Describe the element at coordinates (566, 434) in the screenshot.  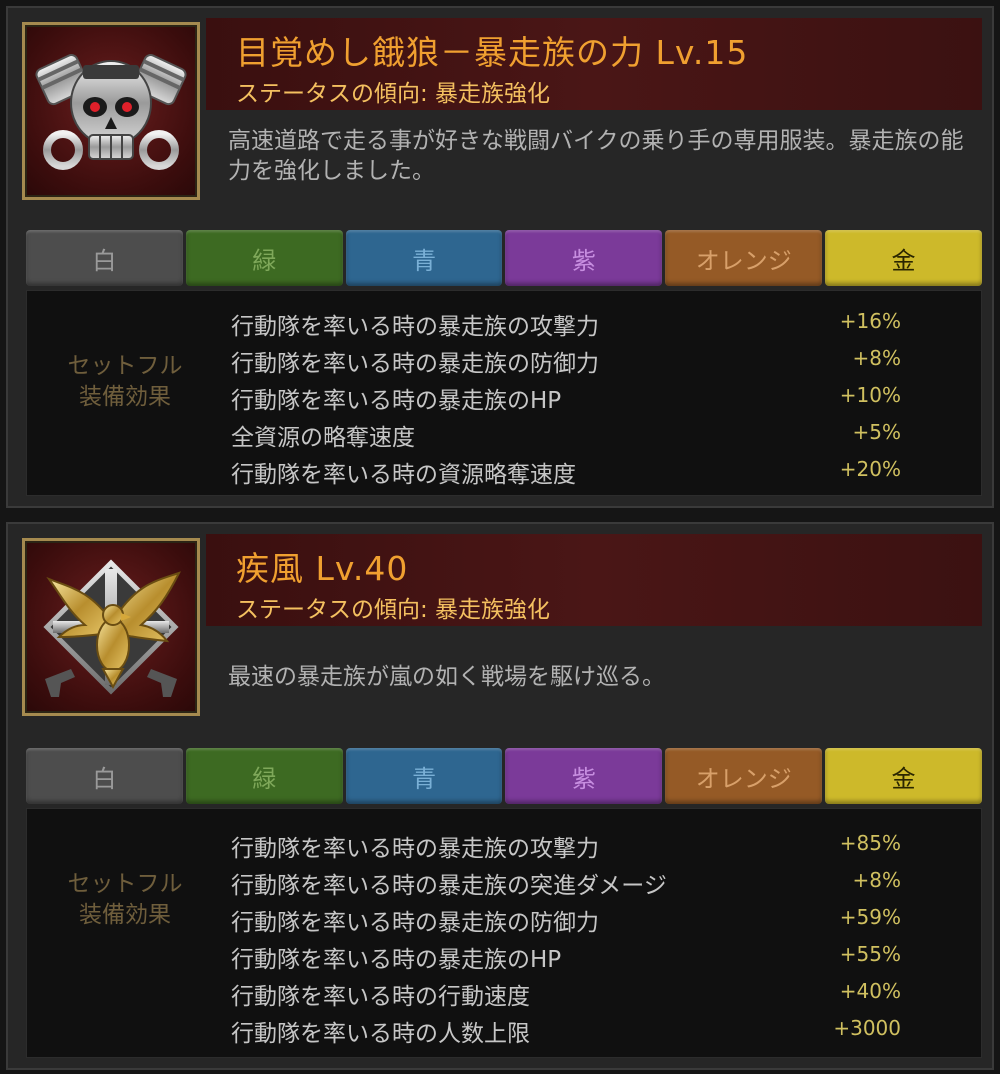
I see `effect-row: 全資源の略奪速度 +5%` at that location.